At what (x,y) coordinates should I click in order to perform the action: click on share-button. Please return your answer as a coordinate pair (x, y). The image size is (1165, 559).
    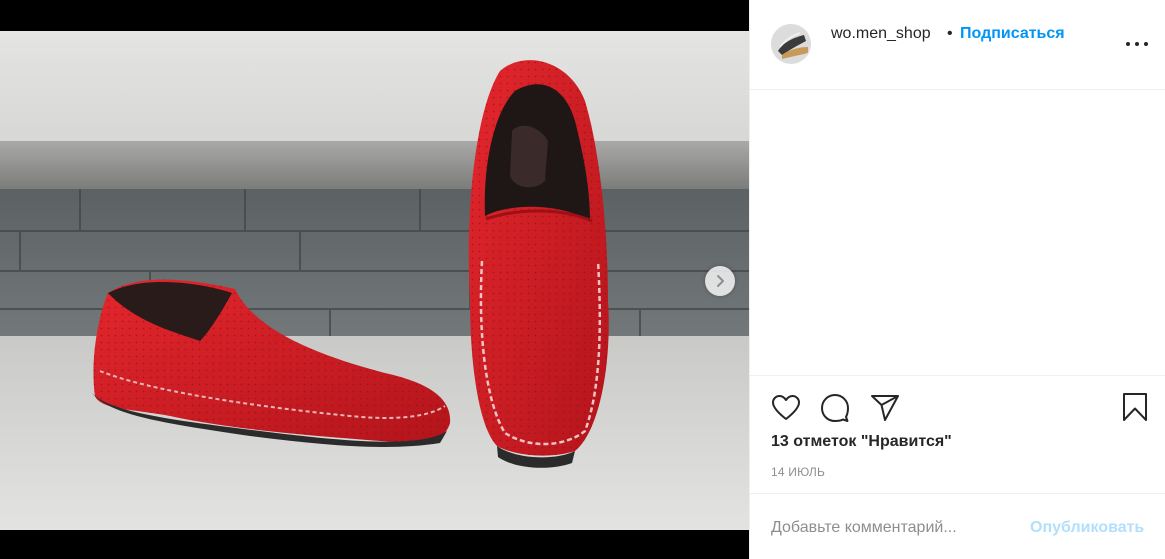
    Looking at the image, I should click on (885, 408).